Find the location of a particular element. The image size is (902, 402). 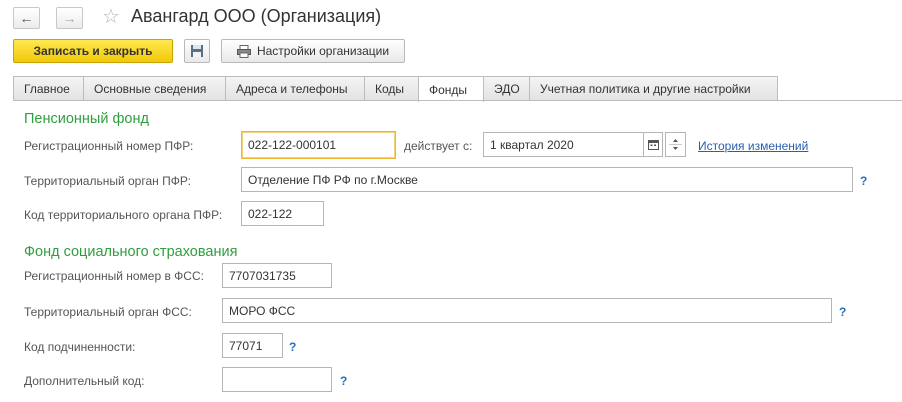

fss-sub-code-input: 77071 is located at coordinates (252, 345).